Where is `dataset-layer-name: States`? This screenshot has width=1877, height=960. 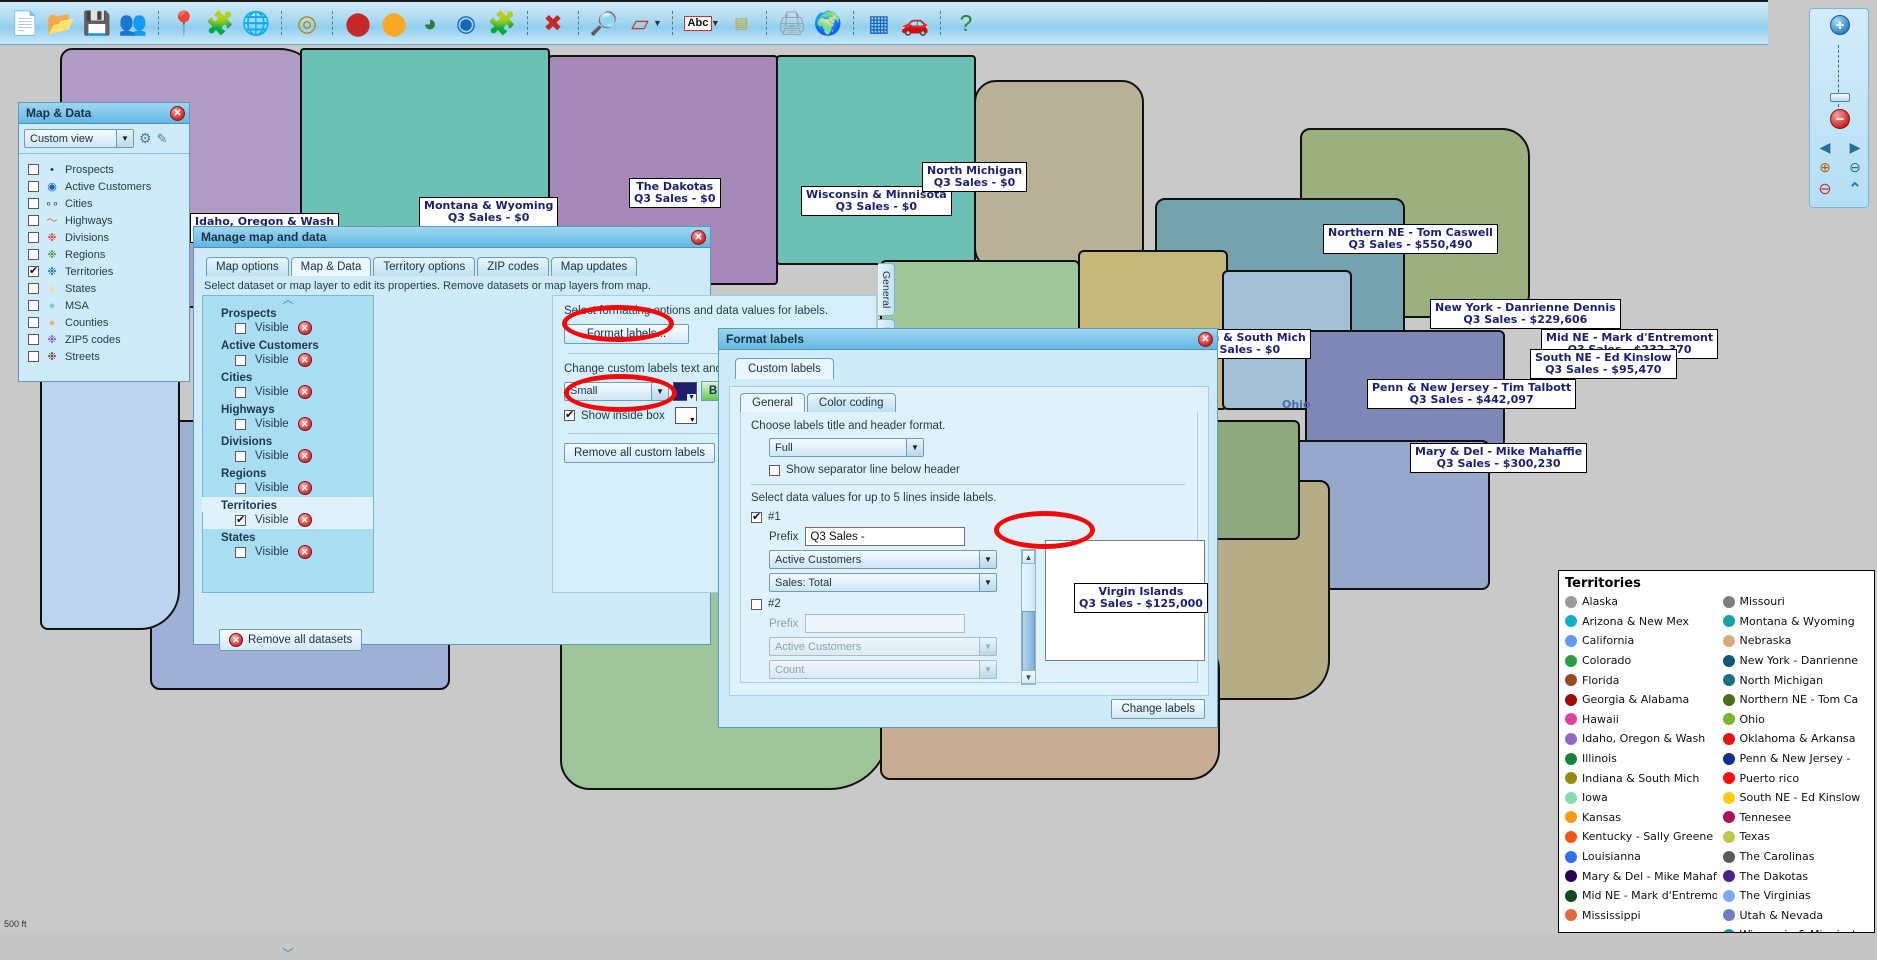
dataset-layer-name: States is located at coordinates (288, 536).